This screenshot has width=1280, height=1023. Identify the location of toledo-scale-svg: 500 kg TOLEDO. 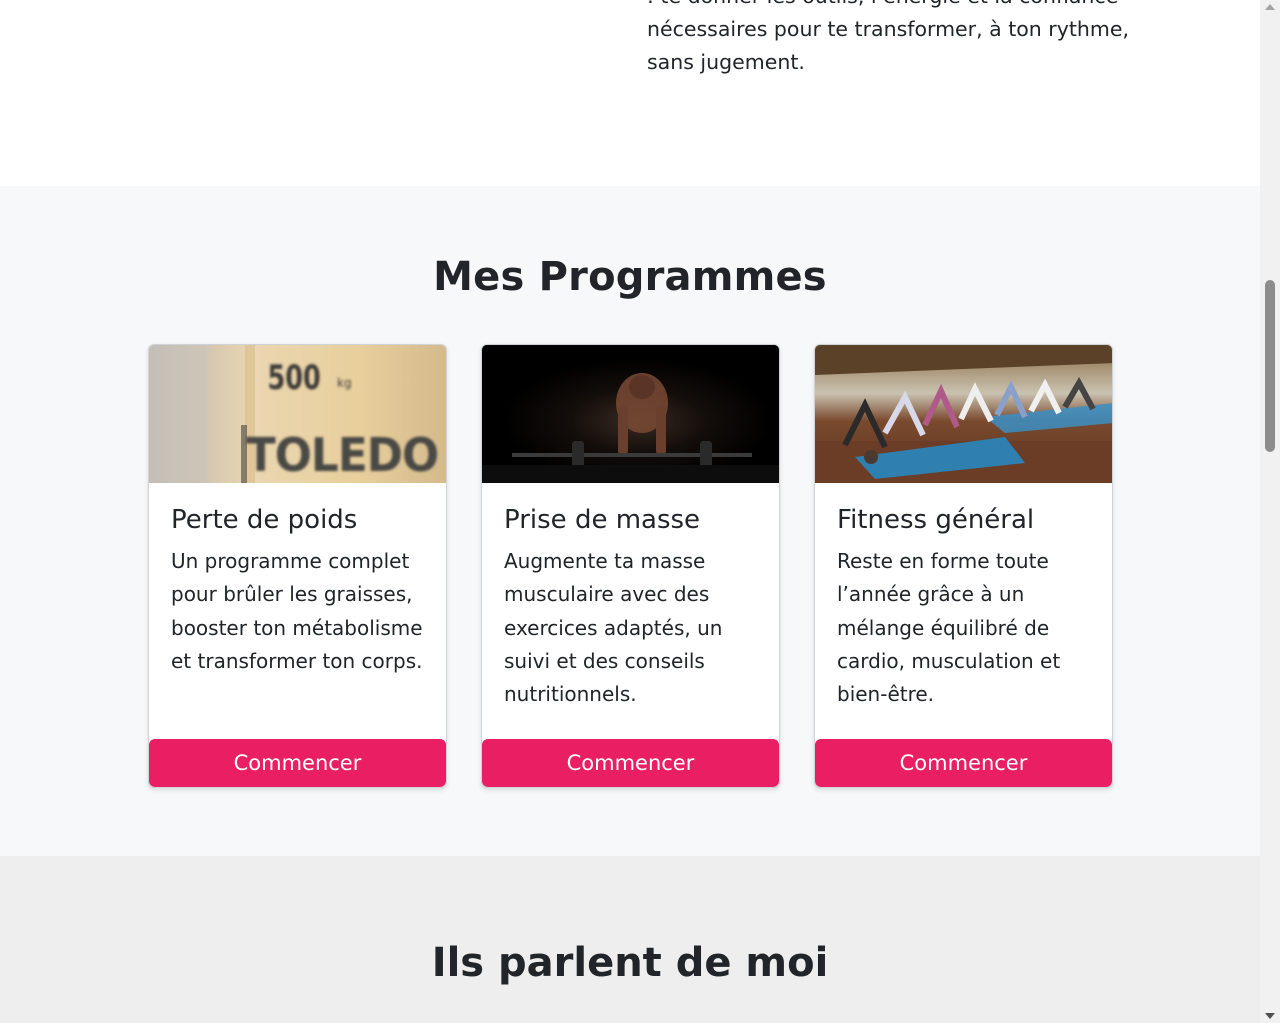
(297, 414).